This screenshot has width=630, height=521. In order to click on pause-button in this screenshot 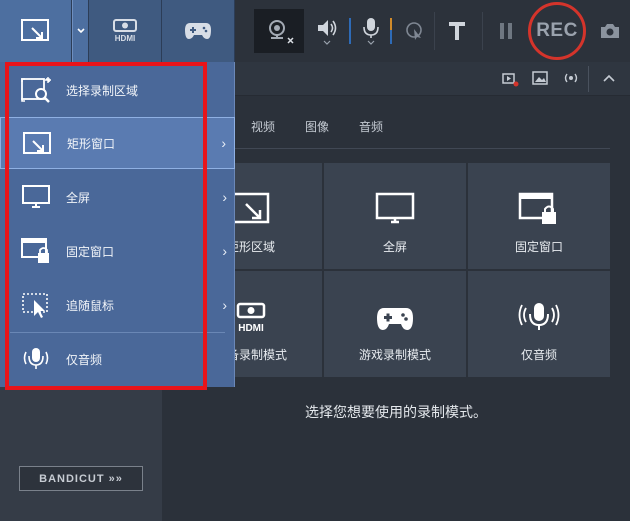, I will do `click(506, 31)`.